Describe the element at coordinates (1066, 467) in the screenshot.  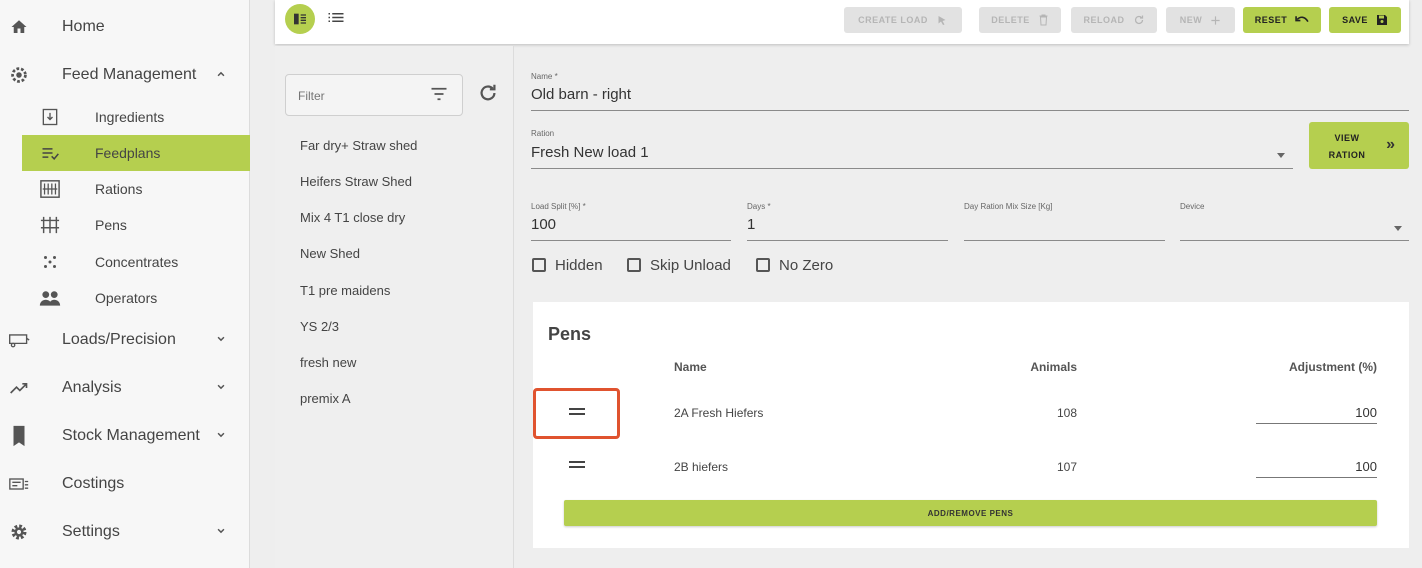
I see `pen-animals: 107` at that location.